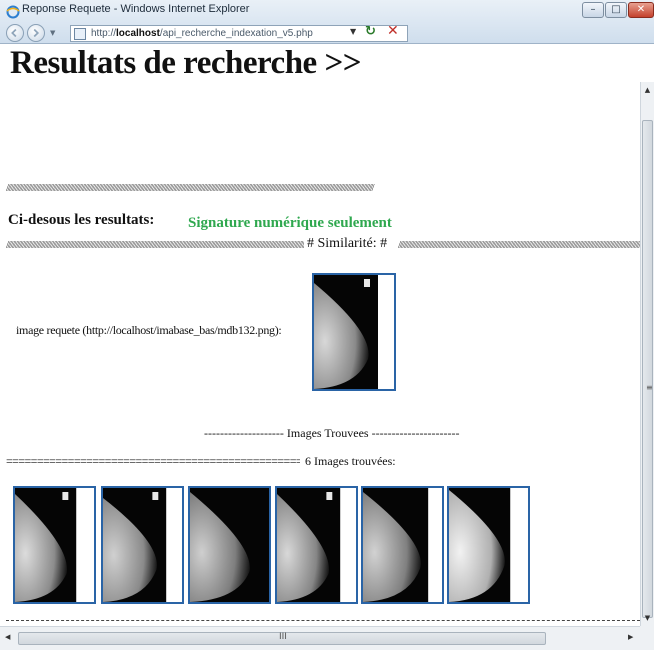 This screenshot has height=650, width=654. Describe the element at coordinates (7, 637) in the screenshot. I see `scroll-left-button: ◀` at that location.